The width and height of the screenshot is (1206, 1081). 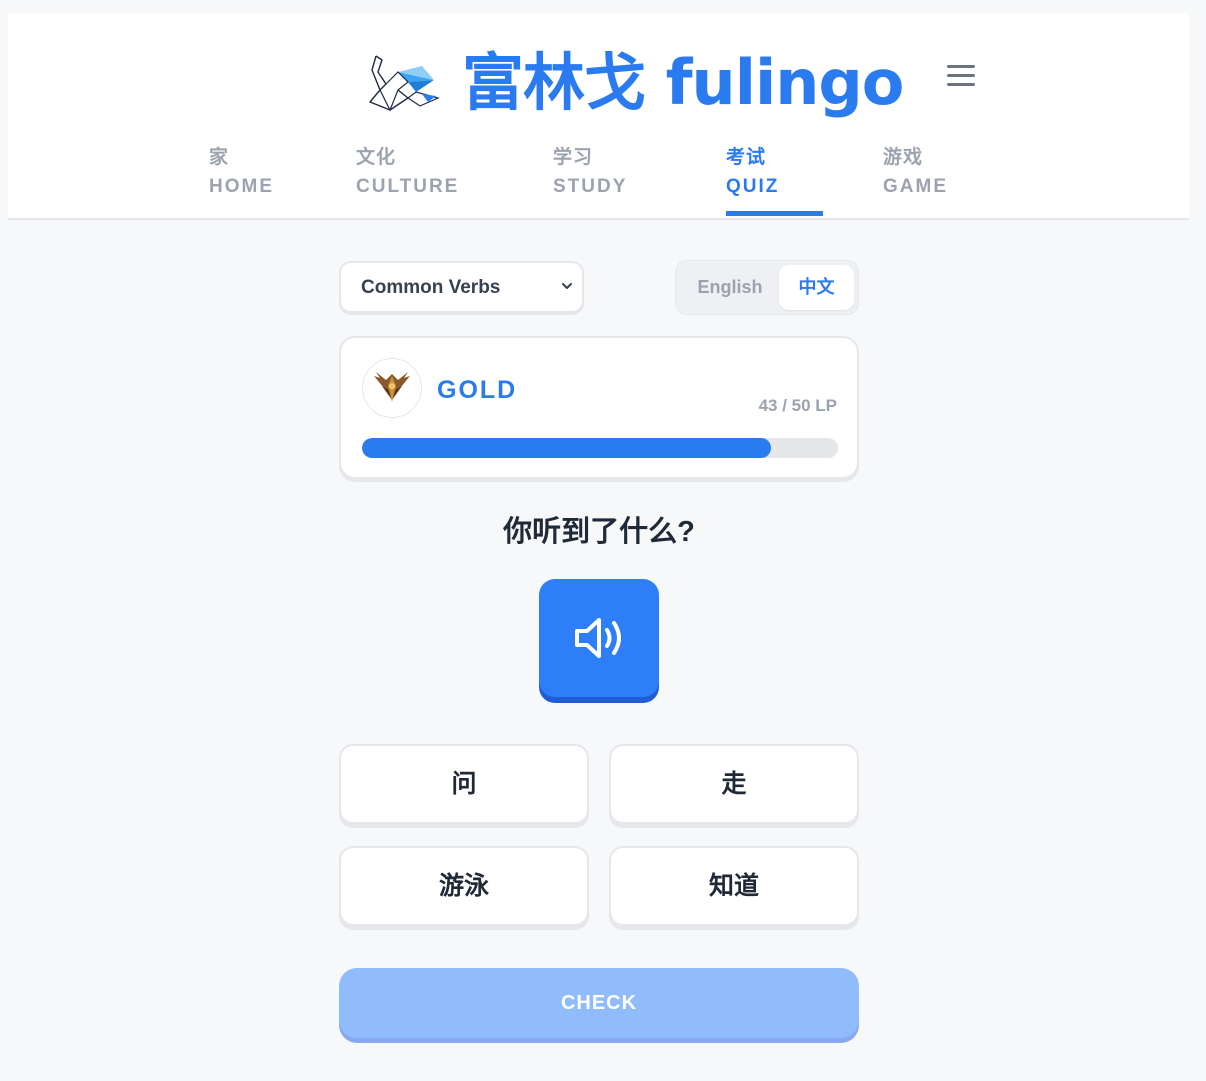 I want to click on rank-name: GOLD, so click(x=477, y=390).